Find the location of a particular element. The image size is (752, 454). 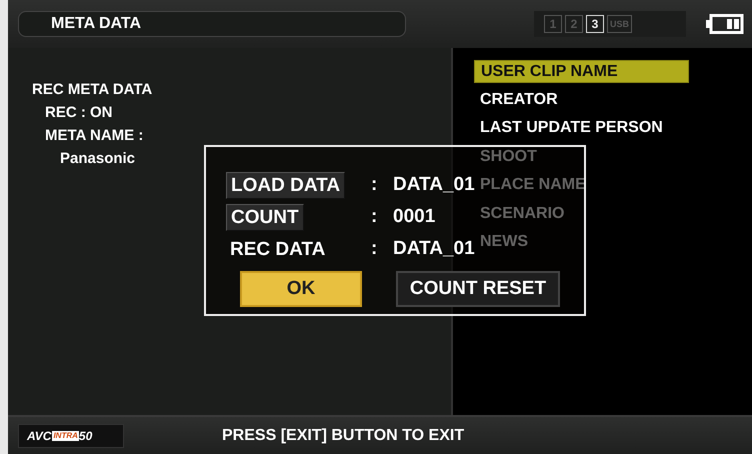

menu-item: LAST UPDATE PERSON is located at coordinates (568, 128).